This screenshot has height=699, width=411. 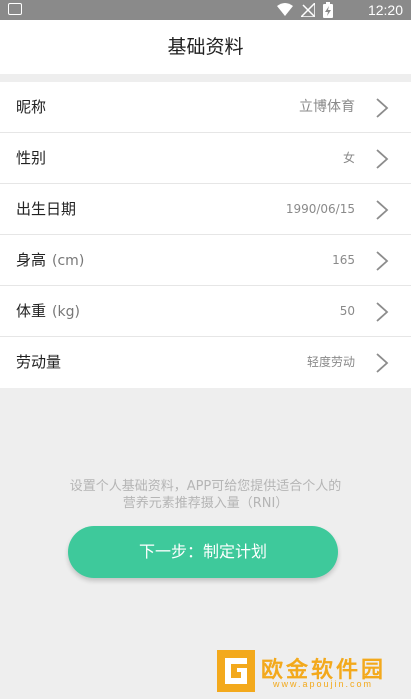 What do you see at coordinates (310, 671) in the screenshot?
I see `watermark: 欧金软件园 www.apoujin.com` at bounding box center [310, 671].